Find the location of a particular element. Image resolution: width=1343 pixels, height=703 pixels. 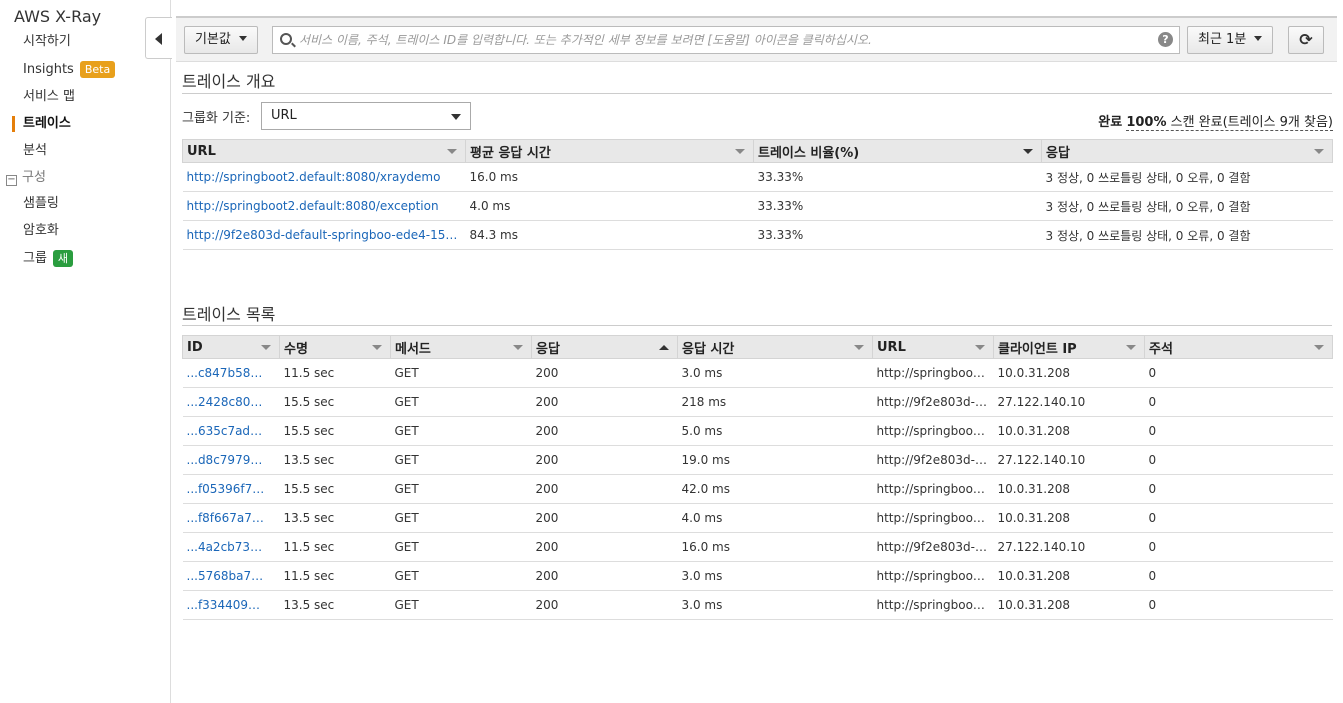

collapse-toggle-icon: − is located at coordinates (11, 180).